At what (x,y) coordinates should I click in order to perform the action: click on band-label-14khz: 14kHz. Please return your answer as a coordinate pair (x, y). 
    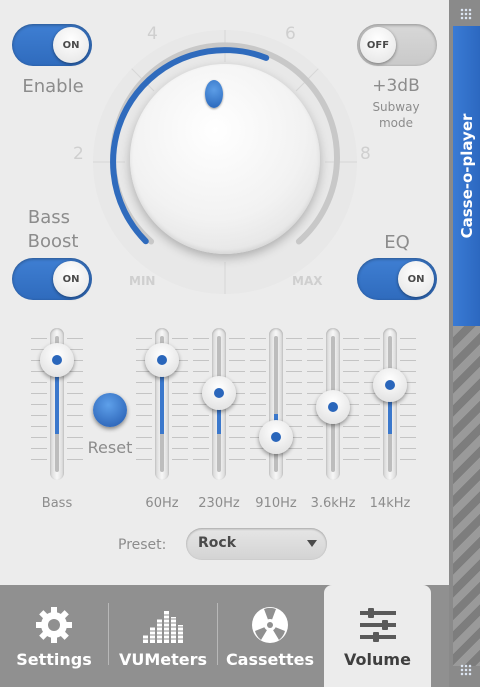
    Looking at the image, I should click on (390, 503).